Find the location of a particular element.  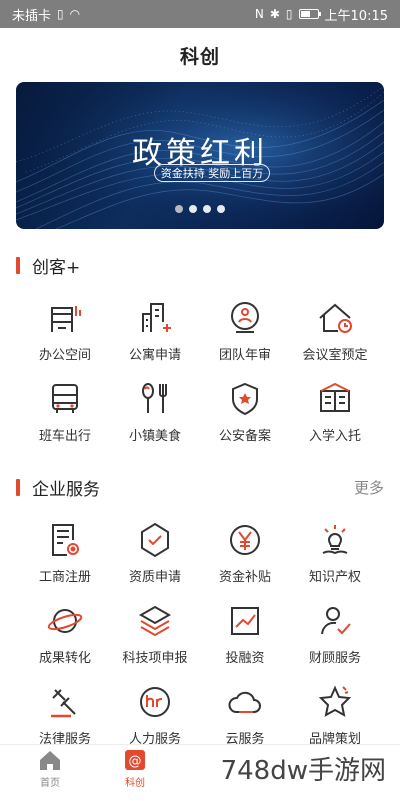

grid-item-police-record: 公安备案 is located at coordinates (245, 419).